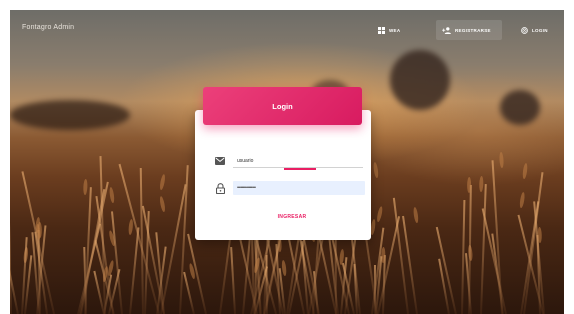 The height and width of the screenshot is (314, 574). Describe the element at coordinates (381, 30) in the screenshot. I see `dashboard-icon` at that location.